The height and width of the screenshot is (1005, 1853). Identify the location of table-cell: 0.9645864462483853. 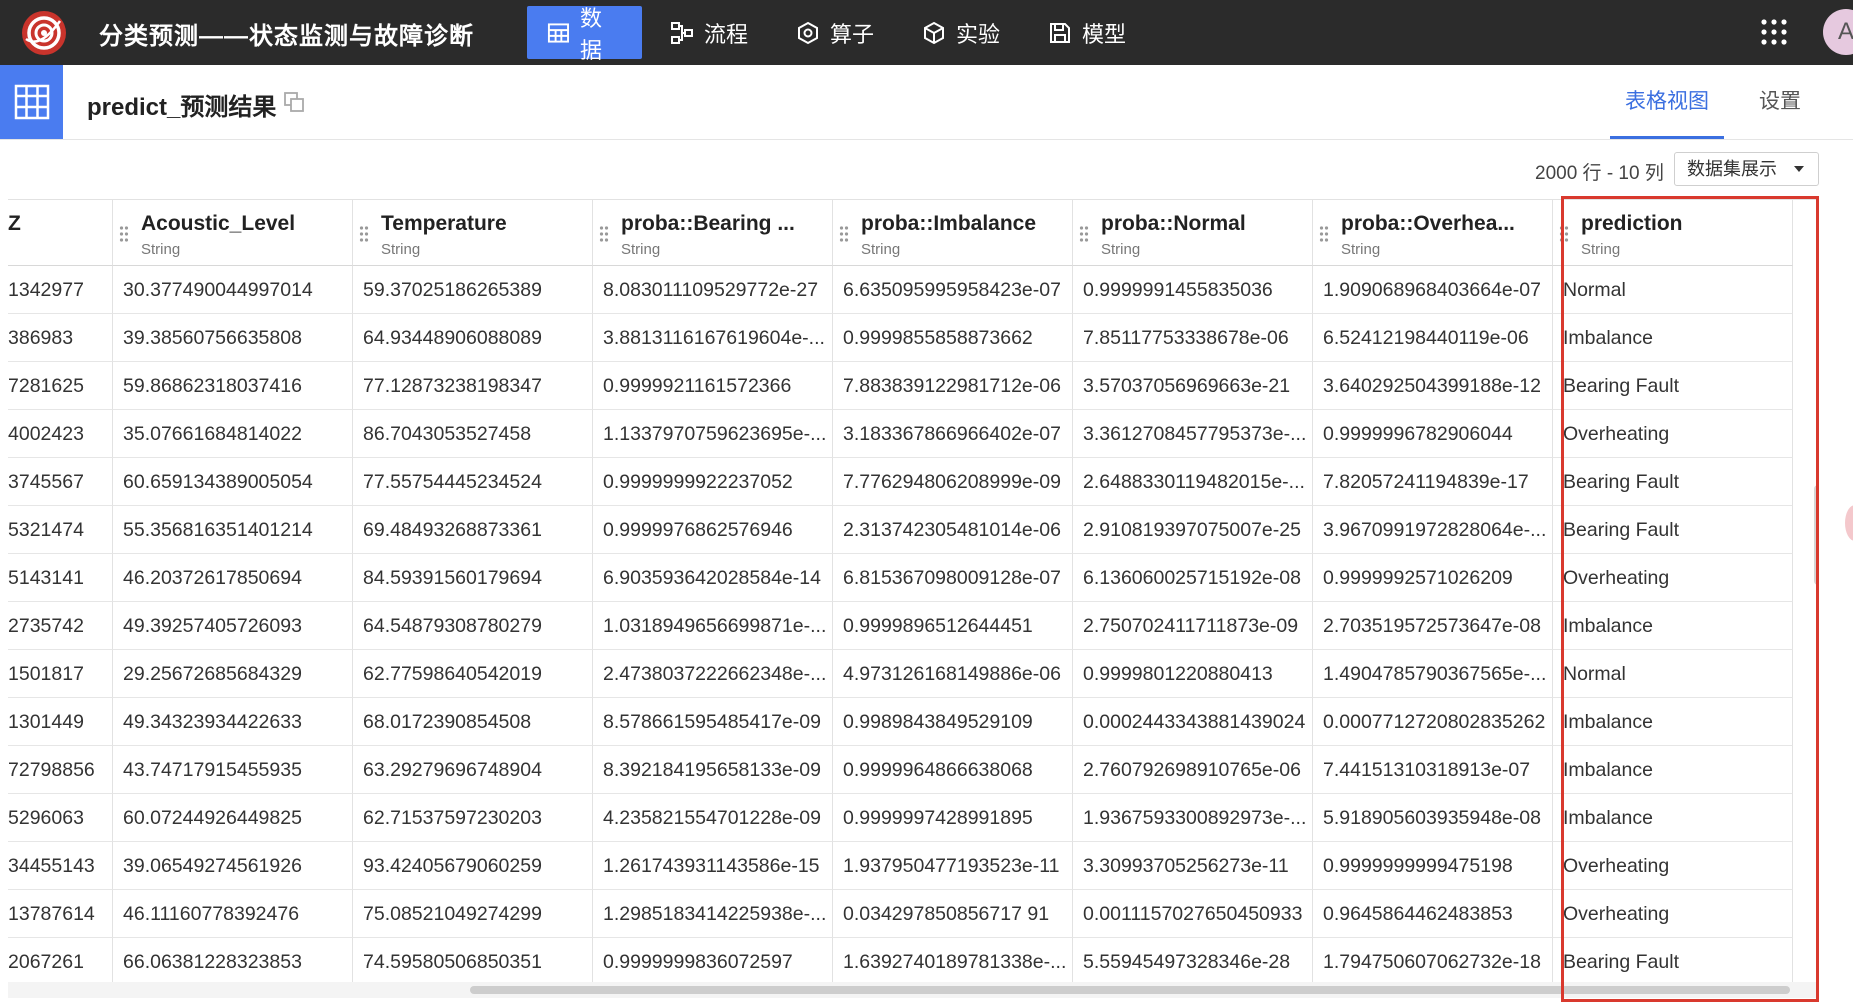
(1433, 914).